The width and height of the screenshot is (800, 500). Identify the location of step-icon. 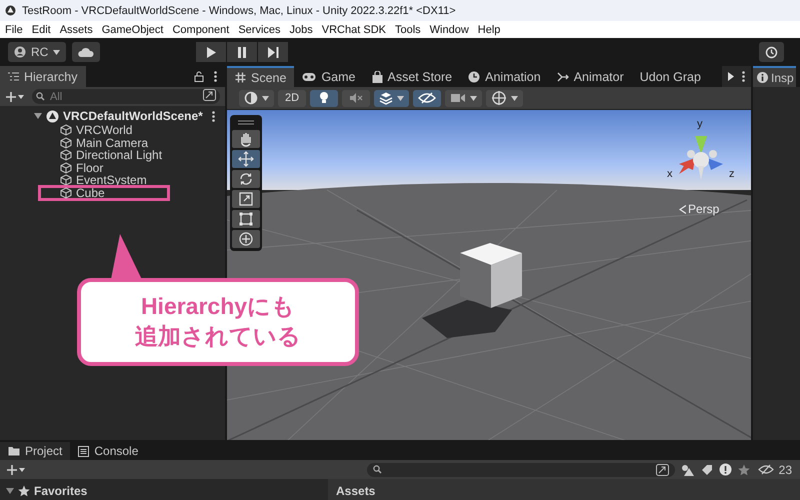
(273, 52).